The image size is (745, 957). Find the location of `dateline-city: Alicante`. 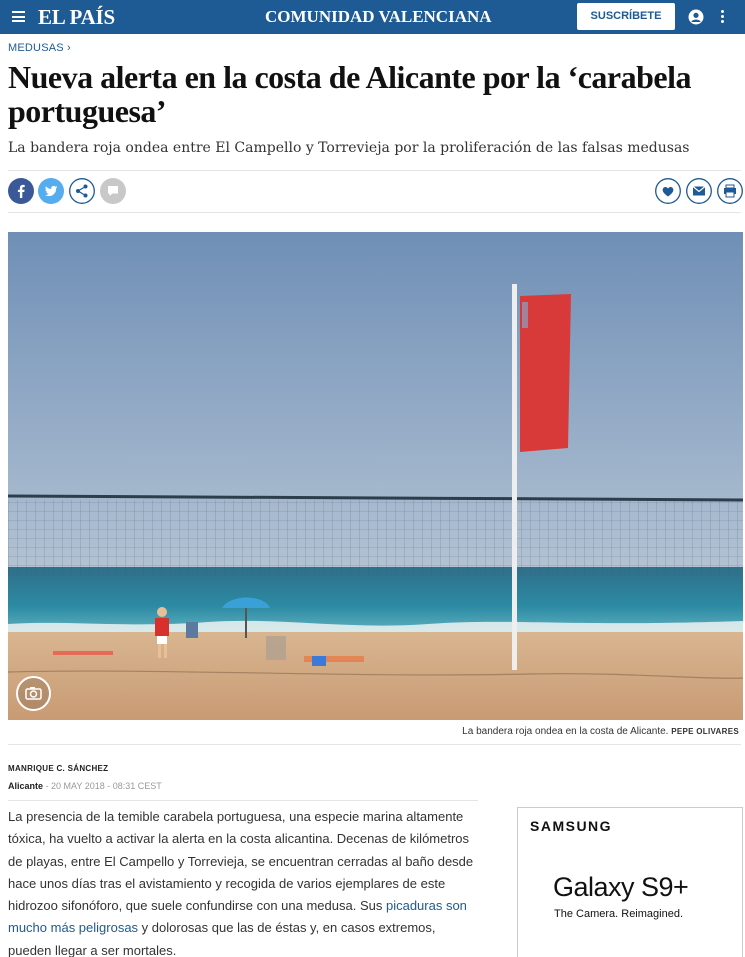

dateline-city: Alicante is located at coordinates (26, 786).